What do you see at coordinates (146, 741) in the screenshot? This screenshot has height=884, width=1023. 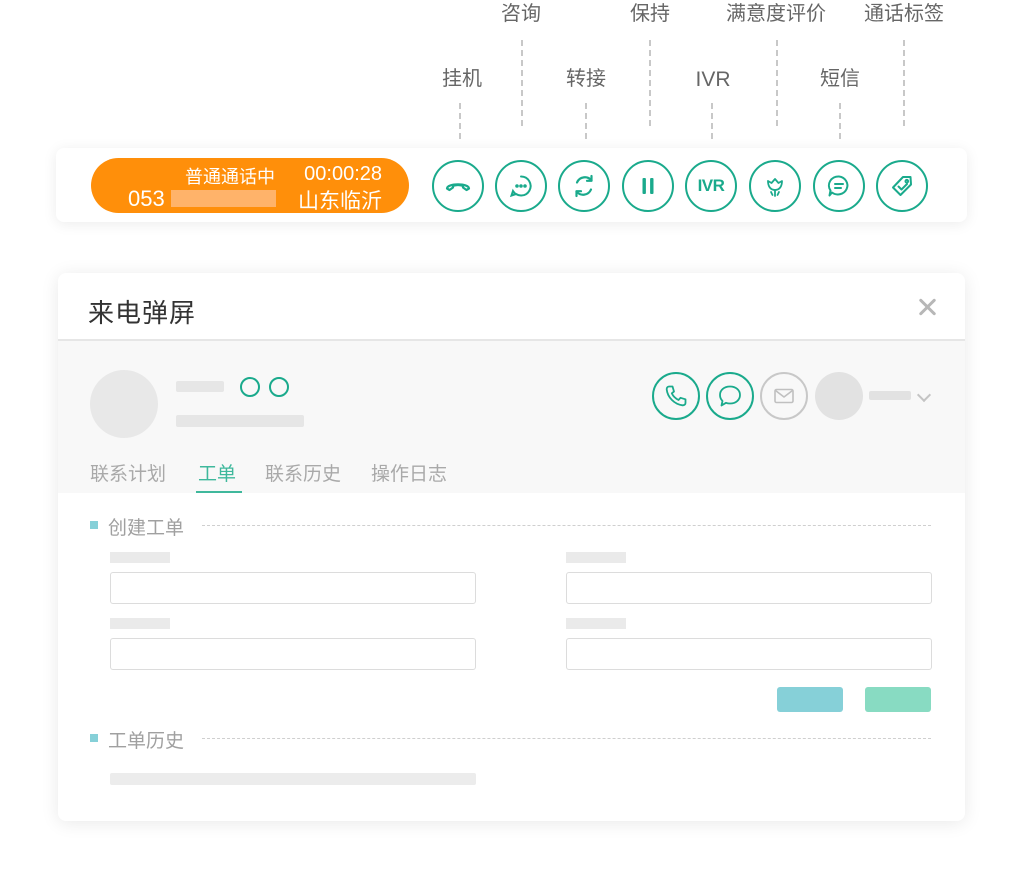 I see `section-title-ticket-history: 工单历史` at bounding box center [146, 741].